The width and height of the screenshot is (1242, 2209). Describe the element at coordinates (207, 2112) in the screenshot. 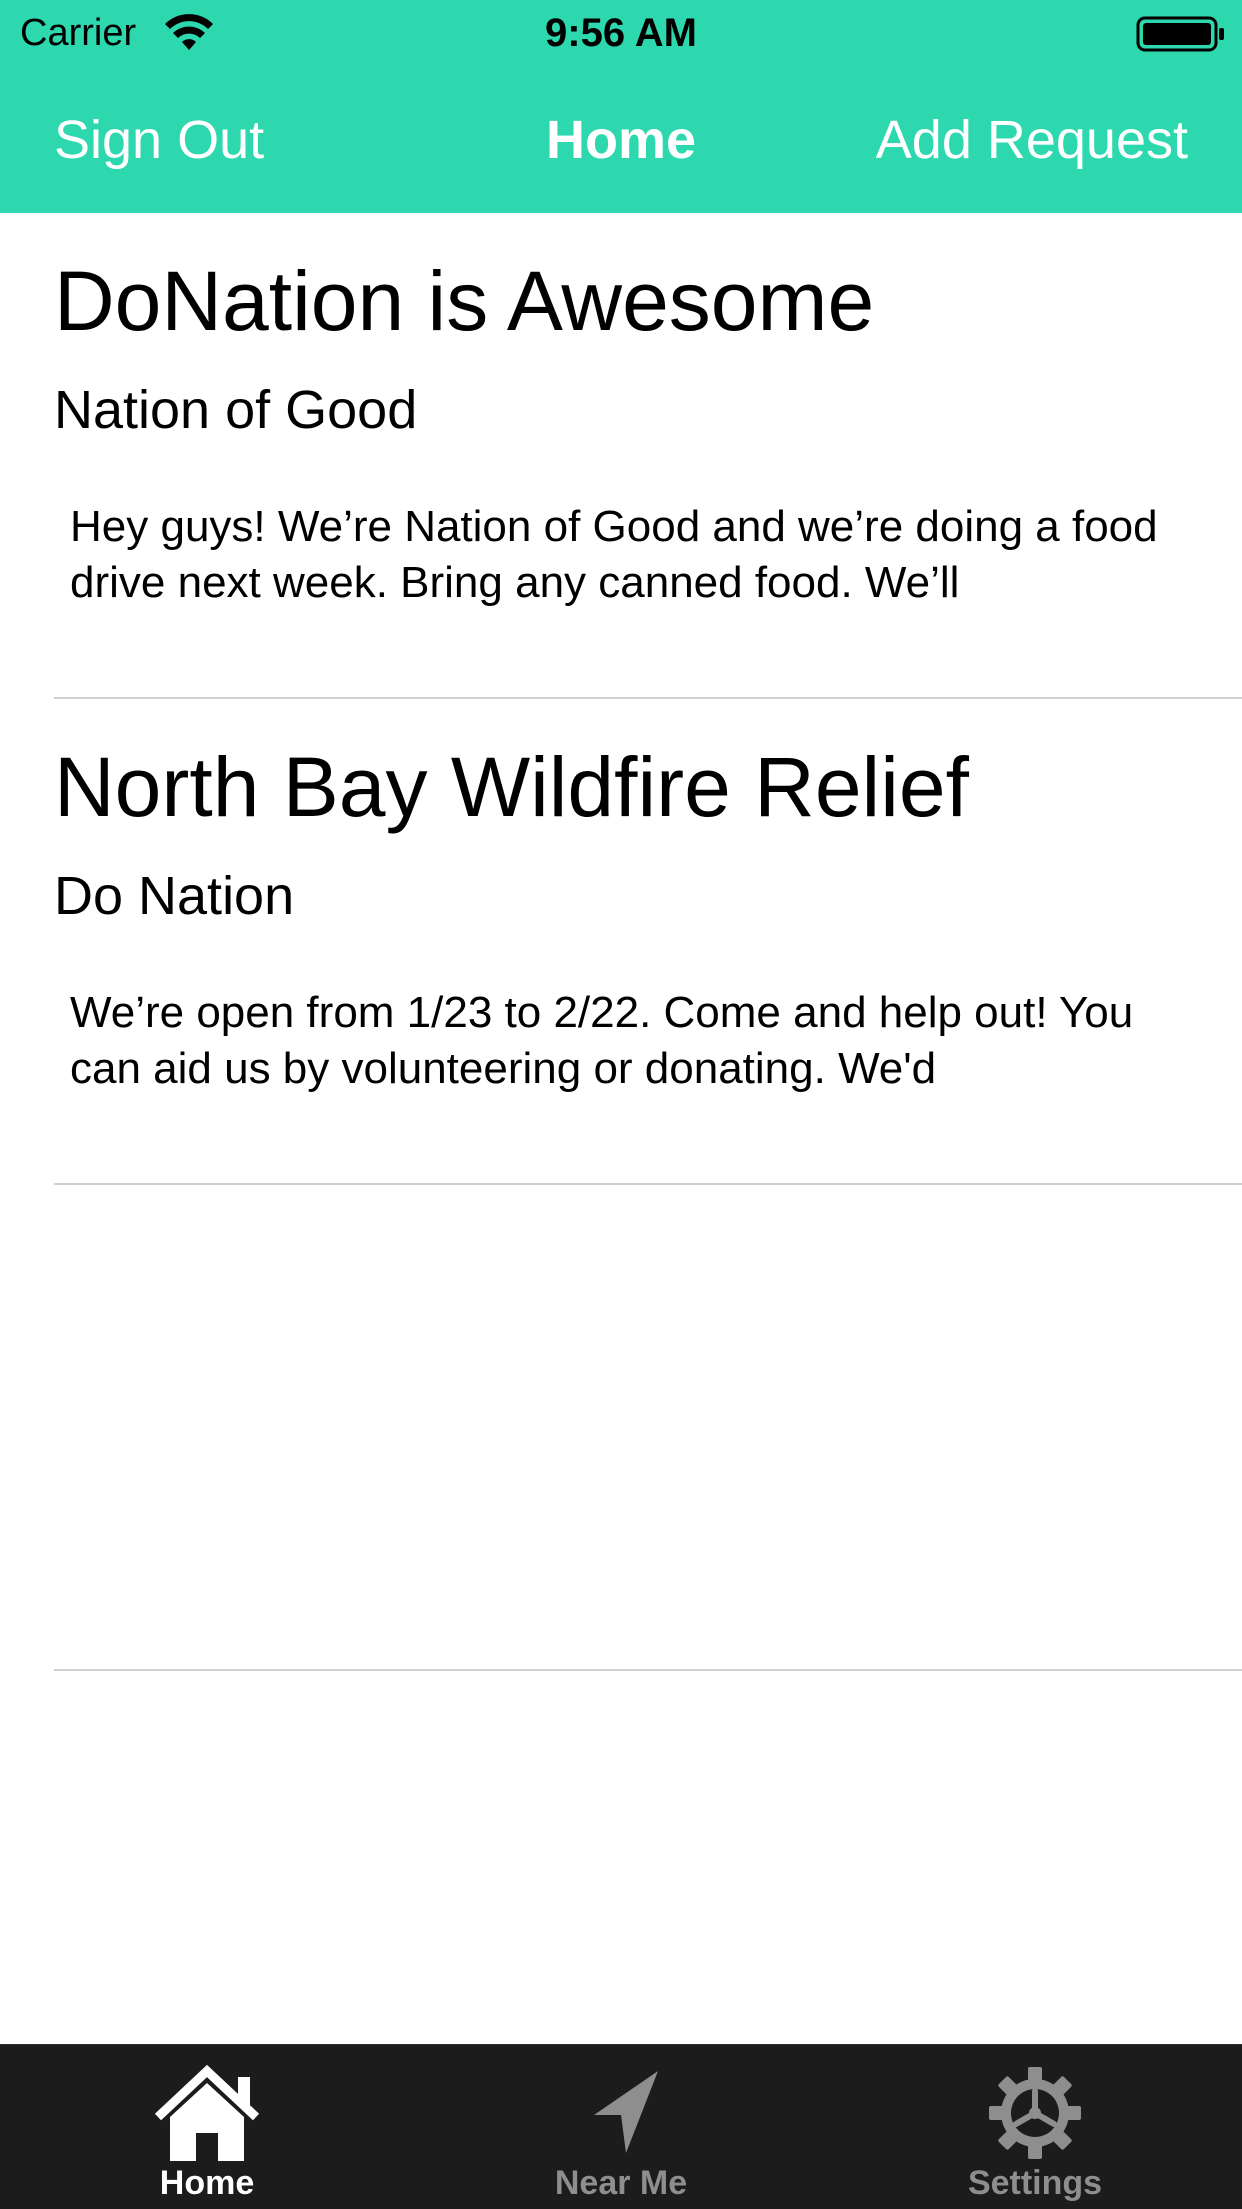

I see `house-icon` at that location.